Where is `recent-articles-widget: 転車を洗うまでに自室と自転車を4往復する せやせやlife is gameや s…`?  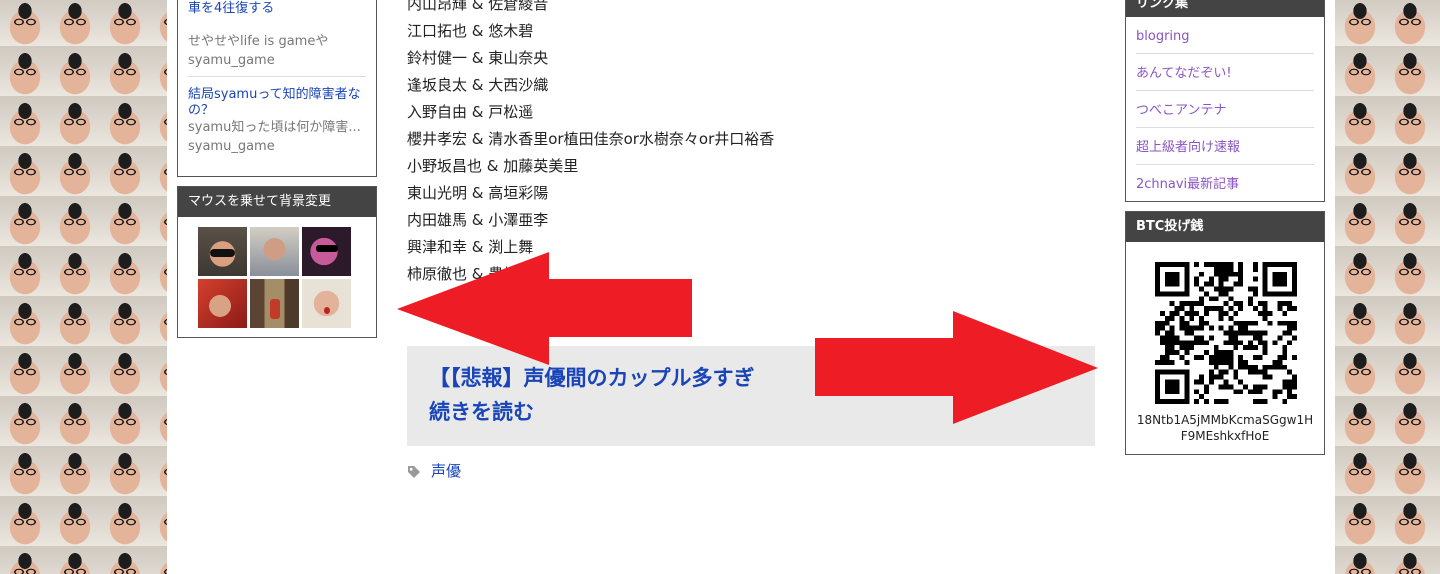
recent-articles-widget: 転車を洗うまでに自室と自転車を4往復する せやせやlife is gameや s… is located at coordinates (277, 88).